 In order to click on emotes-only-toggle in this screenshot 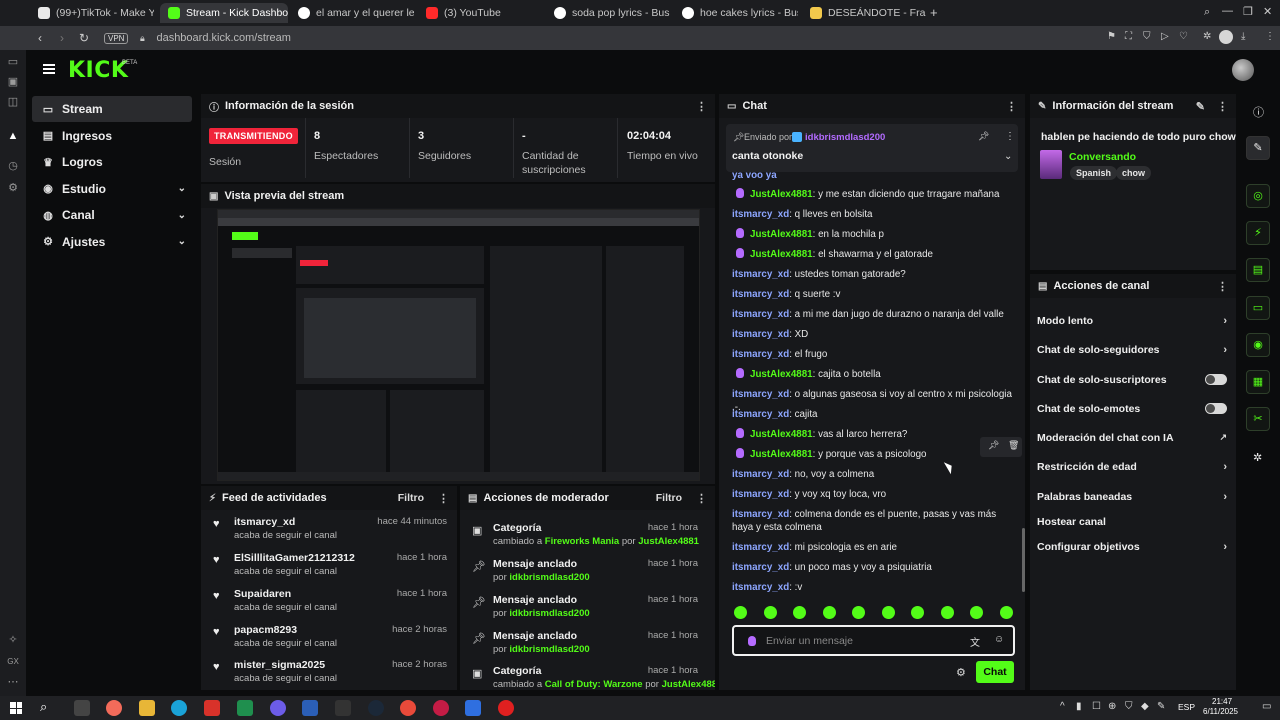, I will do `click(1216, 408)`.